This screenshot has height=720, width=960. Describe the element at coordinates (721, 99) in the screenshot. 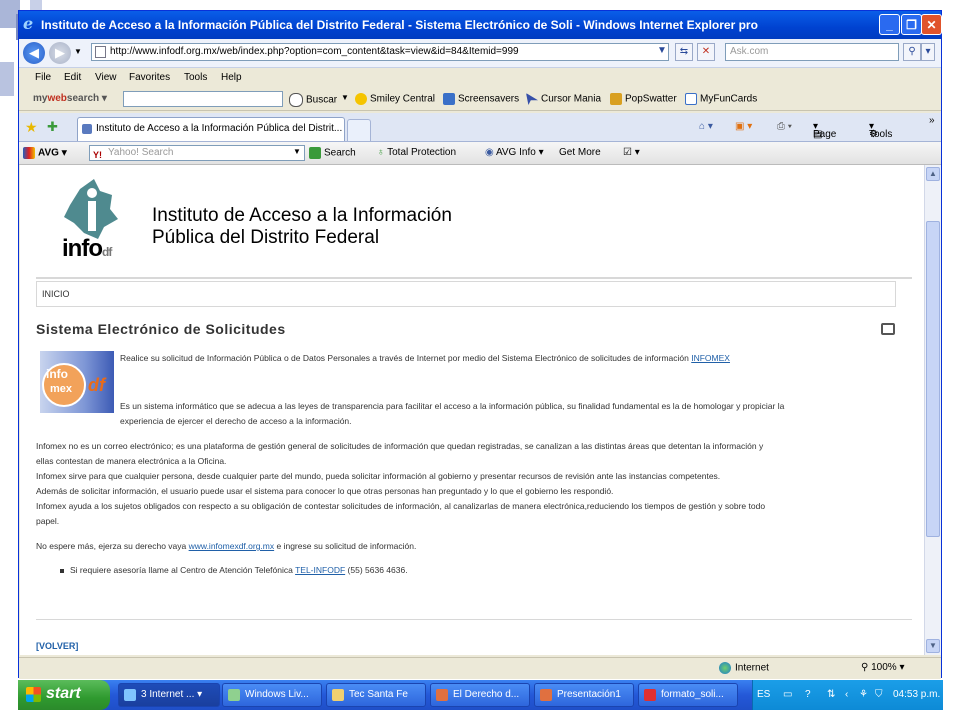

I see `myfuncards-link: MyFunCards` at that location.